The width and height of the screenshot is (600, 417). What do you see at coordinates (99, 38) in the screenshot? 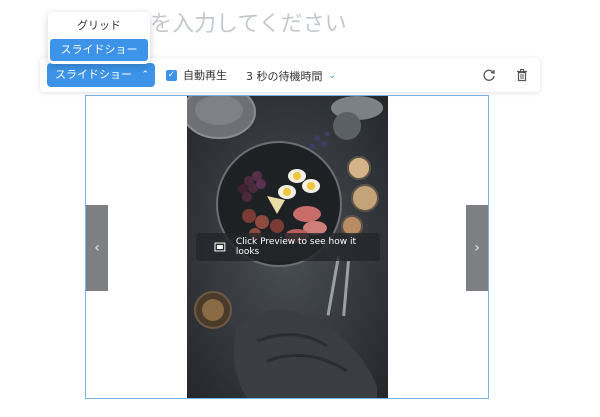
I see `layout-dropdown-menu: グリッド スライドショー` at bounding box center [99, 38].